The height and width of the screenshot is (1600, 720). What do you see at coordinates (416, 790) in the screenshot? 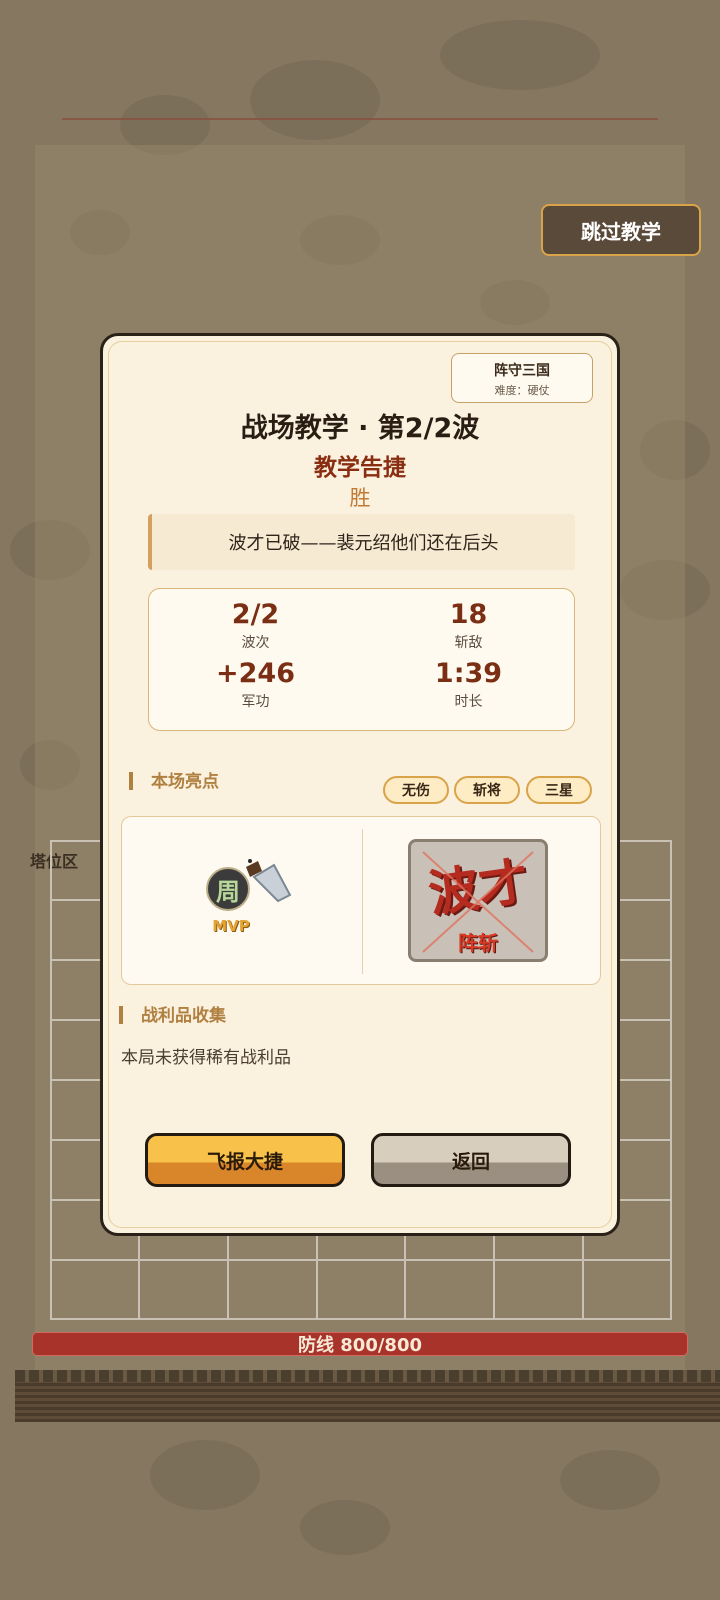
I see `badge-no-damage: 无伤` at bounding box center [416, 790].